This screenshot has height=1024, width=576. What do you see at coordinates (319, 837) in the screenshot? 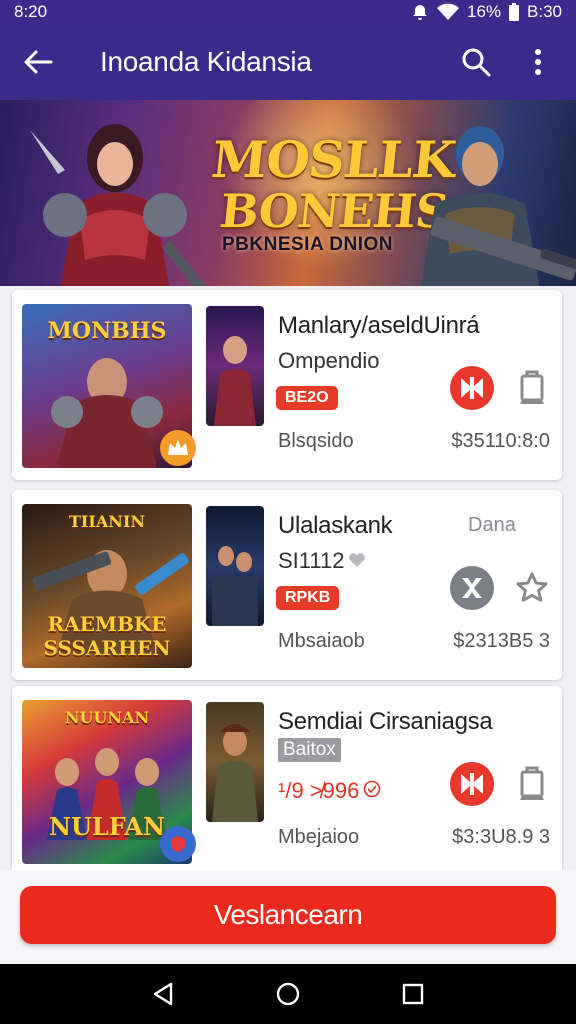
I see `game-meta: Mbejaioo` at bounding box center [319, 837].